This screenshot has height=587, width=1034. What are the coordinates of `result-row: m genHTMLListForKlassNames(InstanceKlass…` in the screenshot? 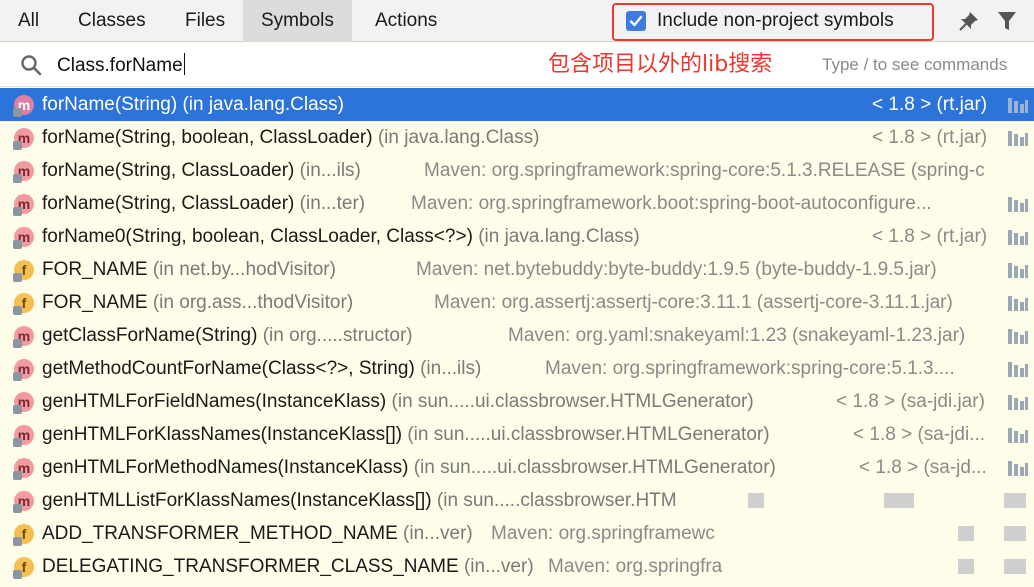 It's located at (517, 500).